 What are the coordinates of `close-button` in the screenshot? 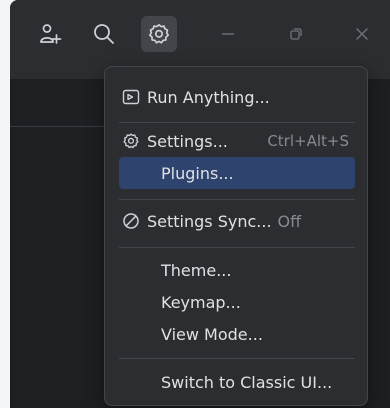 It's located at (362, 34).